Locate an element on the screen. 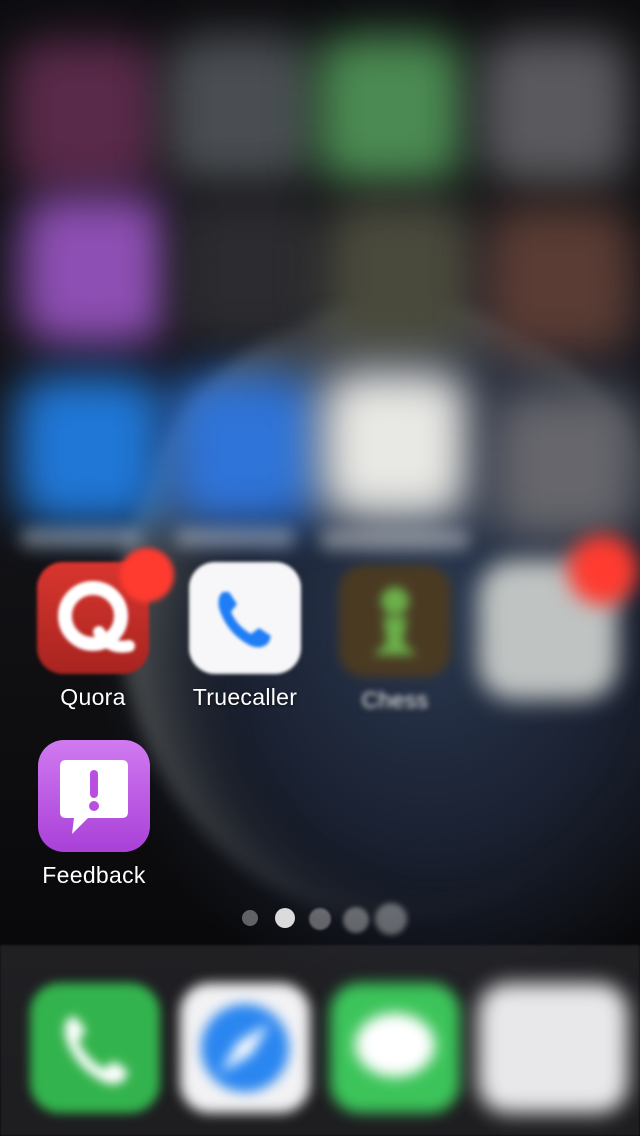 Image resolution: width=640 pixels, height=1136 pixels. app-label-truecaller: Truecaller is located at coordinates (245, 697).